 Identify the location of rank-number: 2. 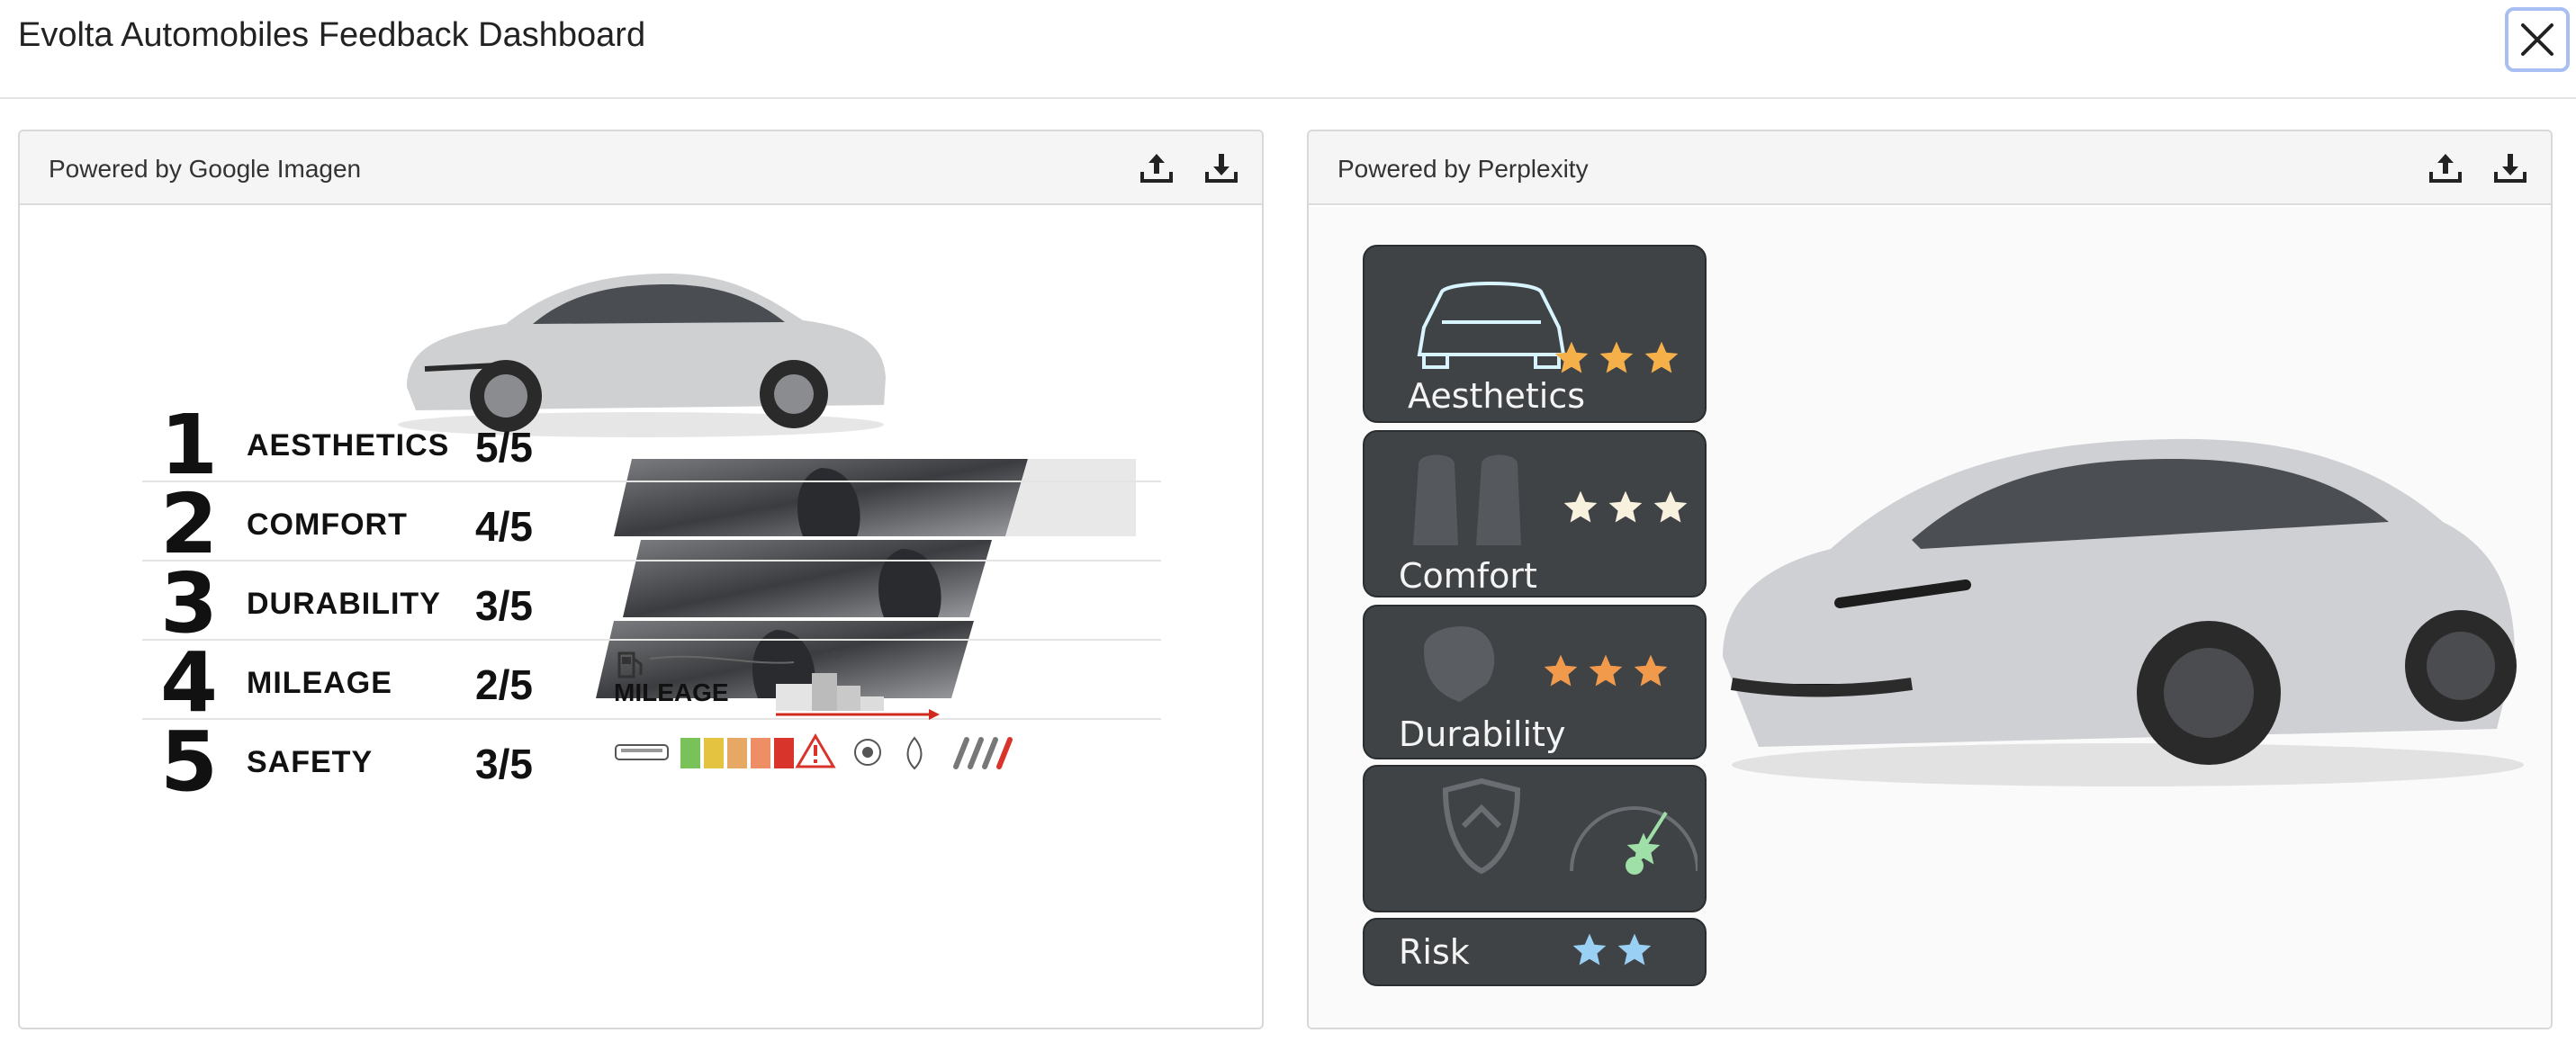
(189, 524).